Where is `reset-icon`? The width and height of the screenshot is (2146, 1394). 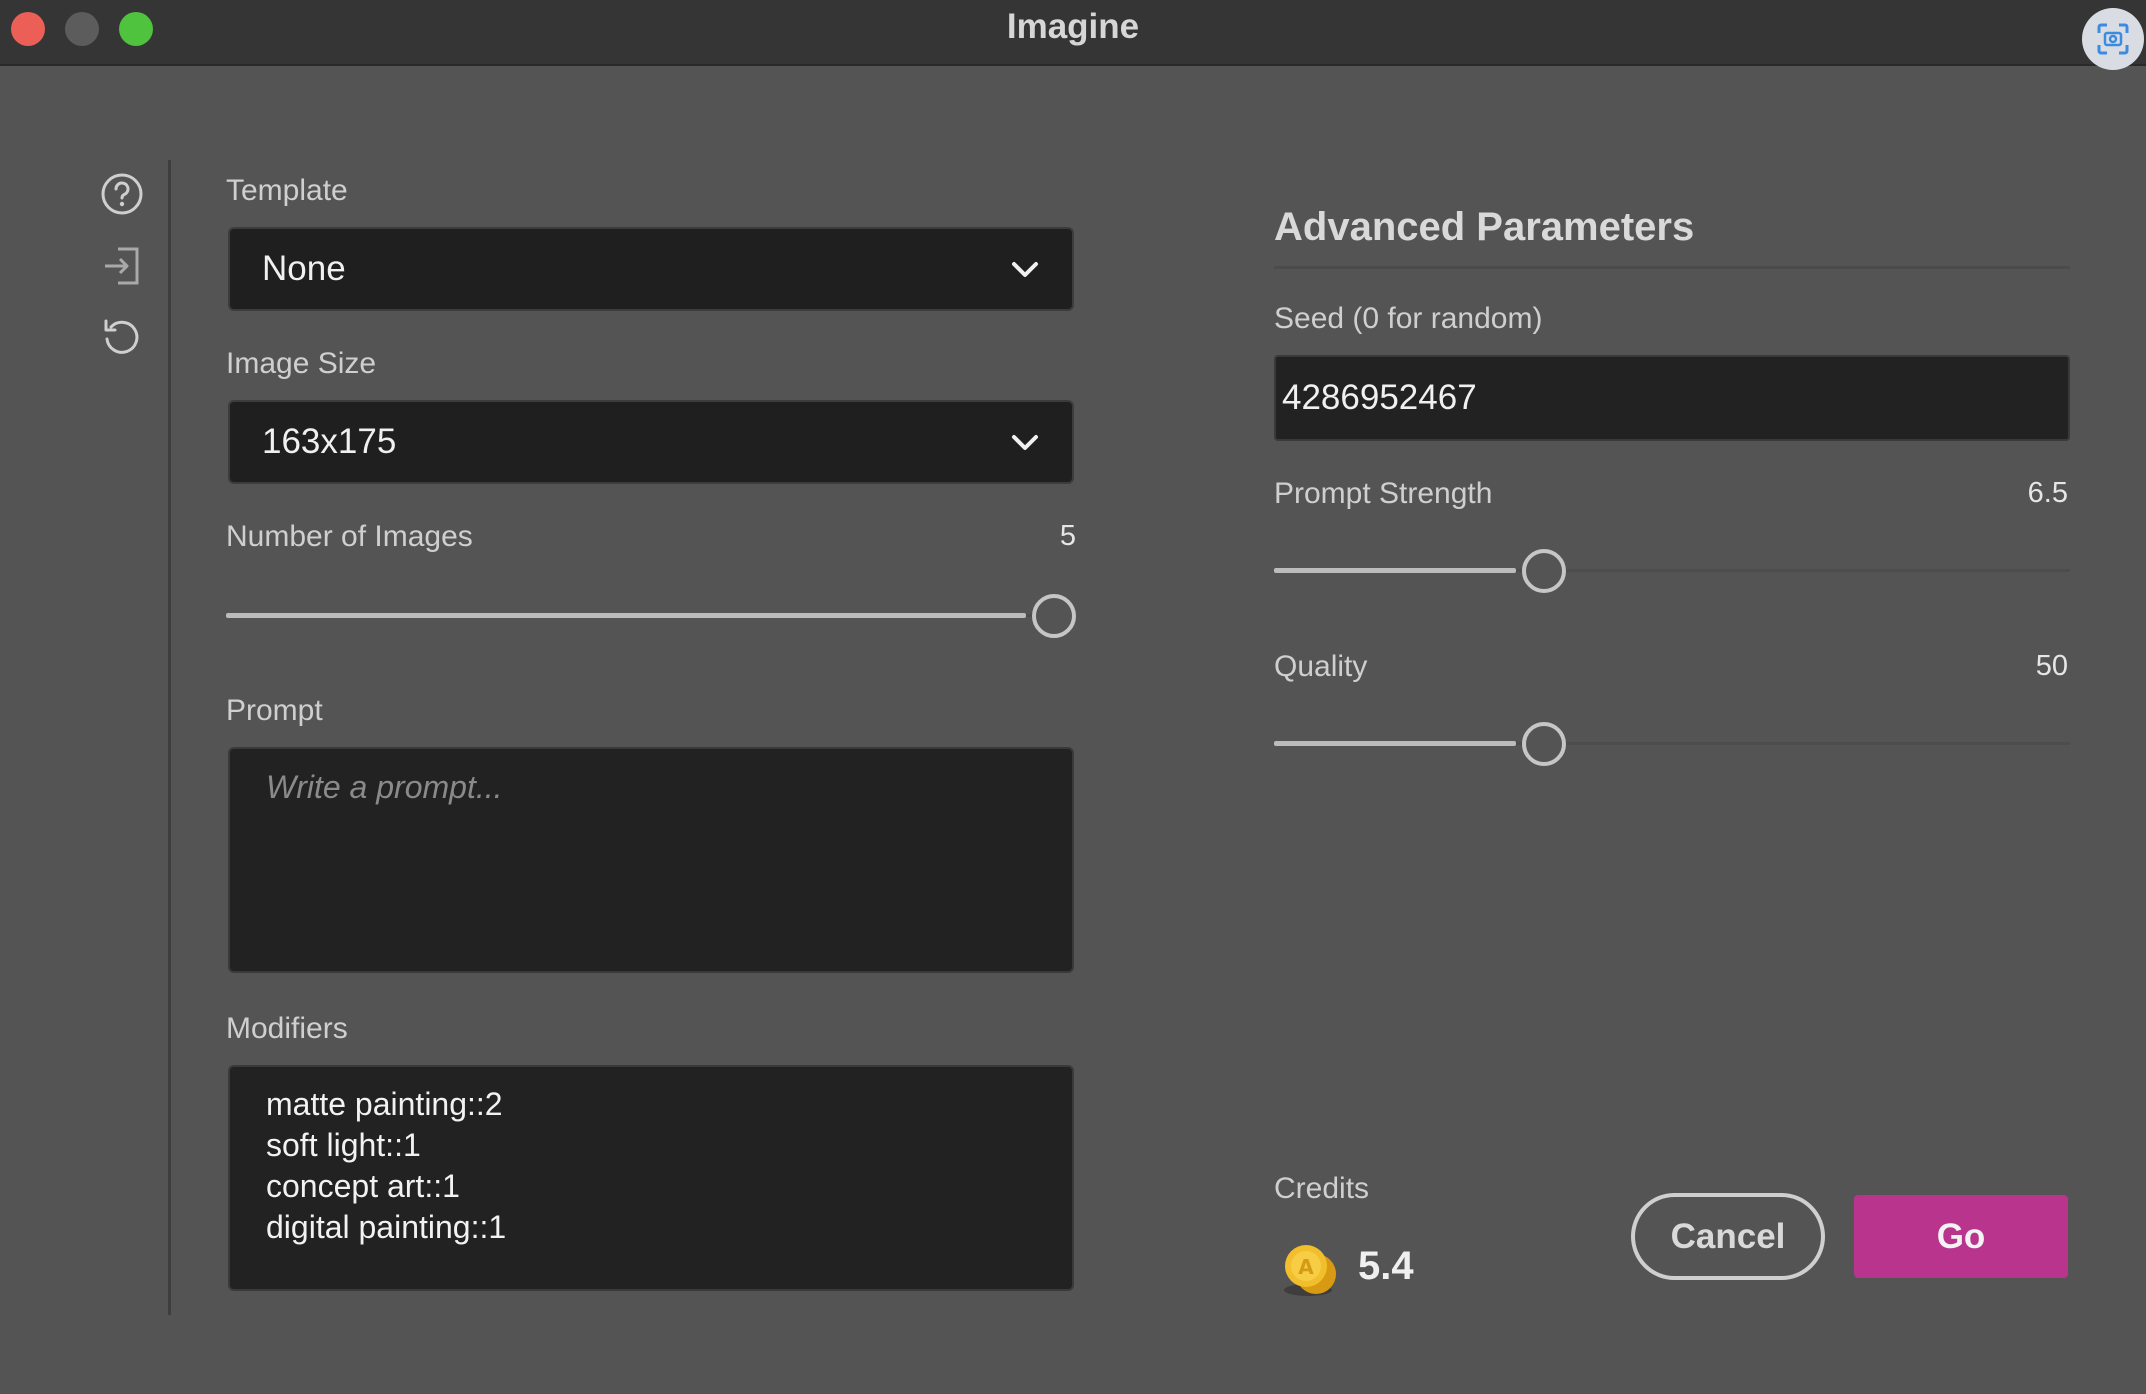
reset-icon is located at coordinates (121, 336).